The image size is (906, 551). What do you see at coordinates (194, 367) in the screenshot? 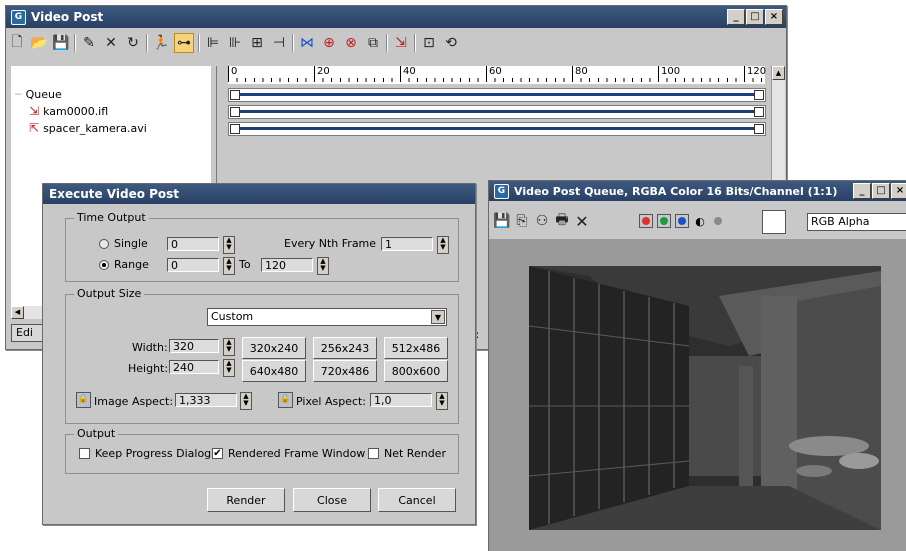
I see `height-field: 240` at bounding box center [194, 367].